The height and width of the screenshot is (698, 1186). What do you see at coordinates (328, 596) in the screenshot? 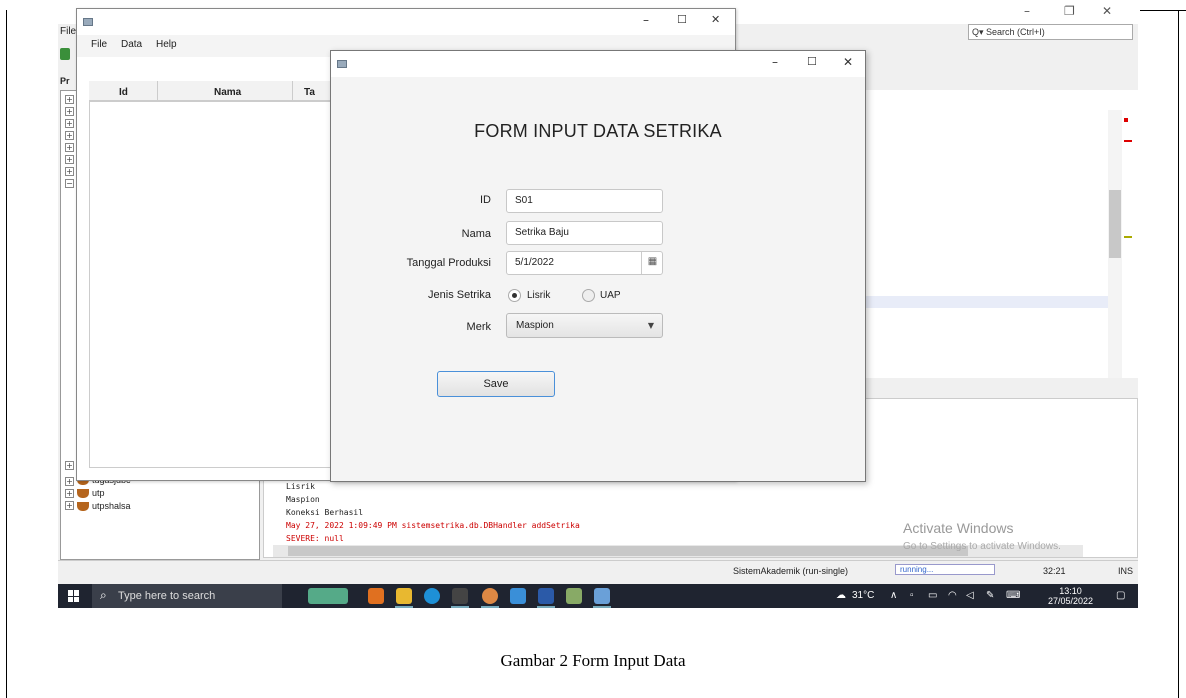
I see `travel-app-icon` at bounding box center [328, 596].